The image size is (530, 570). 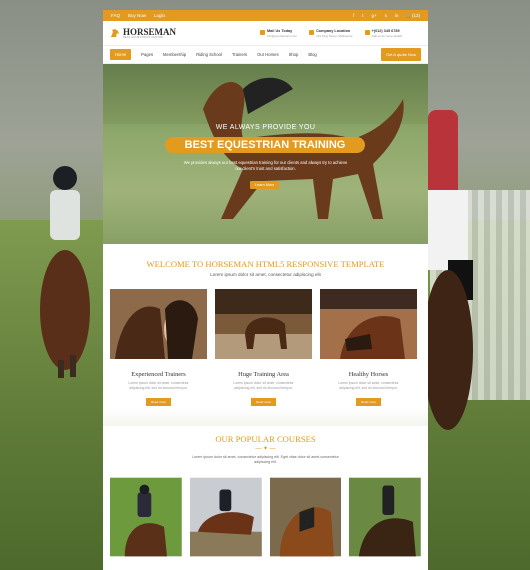 I want to click on mail-icon, so click(x=262, y=32).